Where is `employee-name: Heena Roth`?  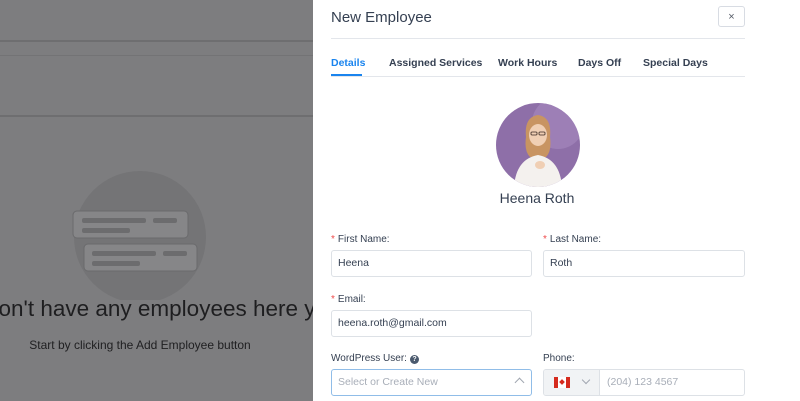
employee-name: Heena Roth is located at coordinates (537, 198).